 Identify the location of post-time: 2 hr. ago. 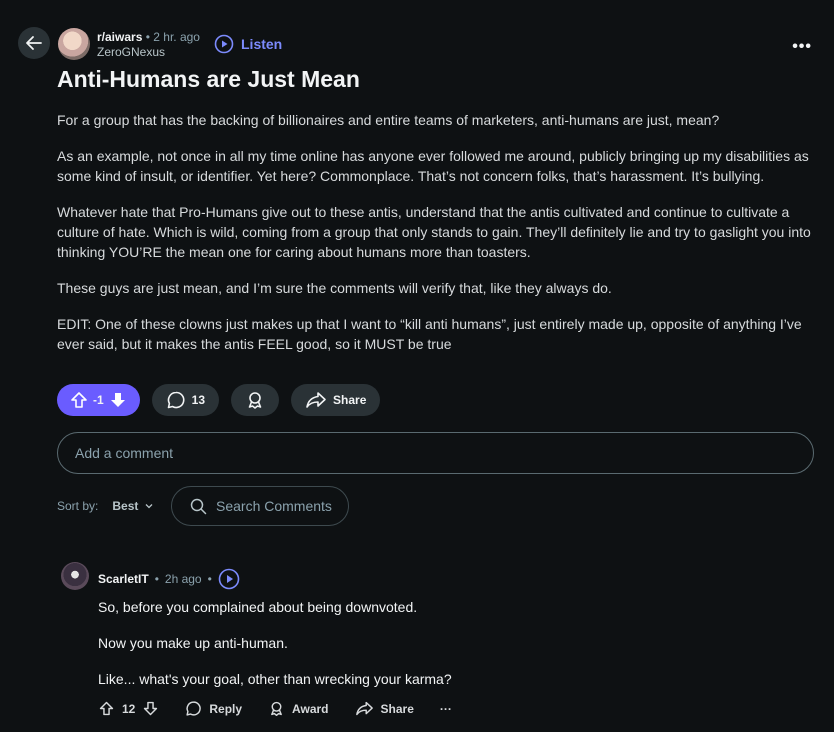
(176, 37).